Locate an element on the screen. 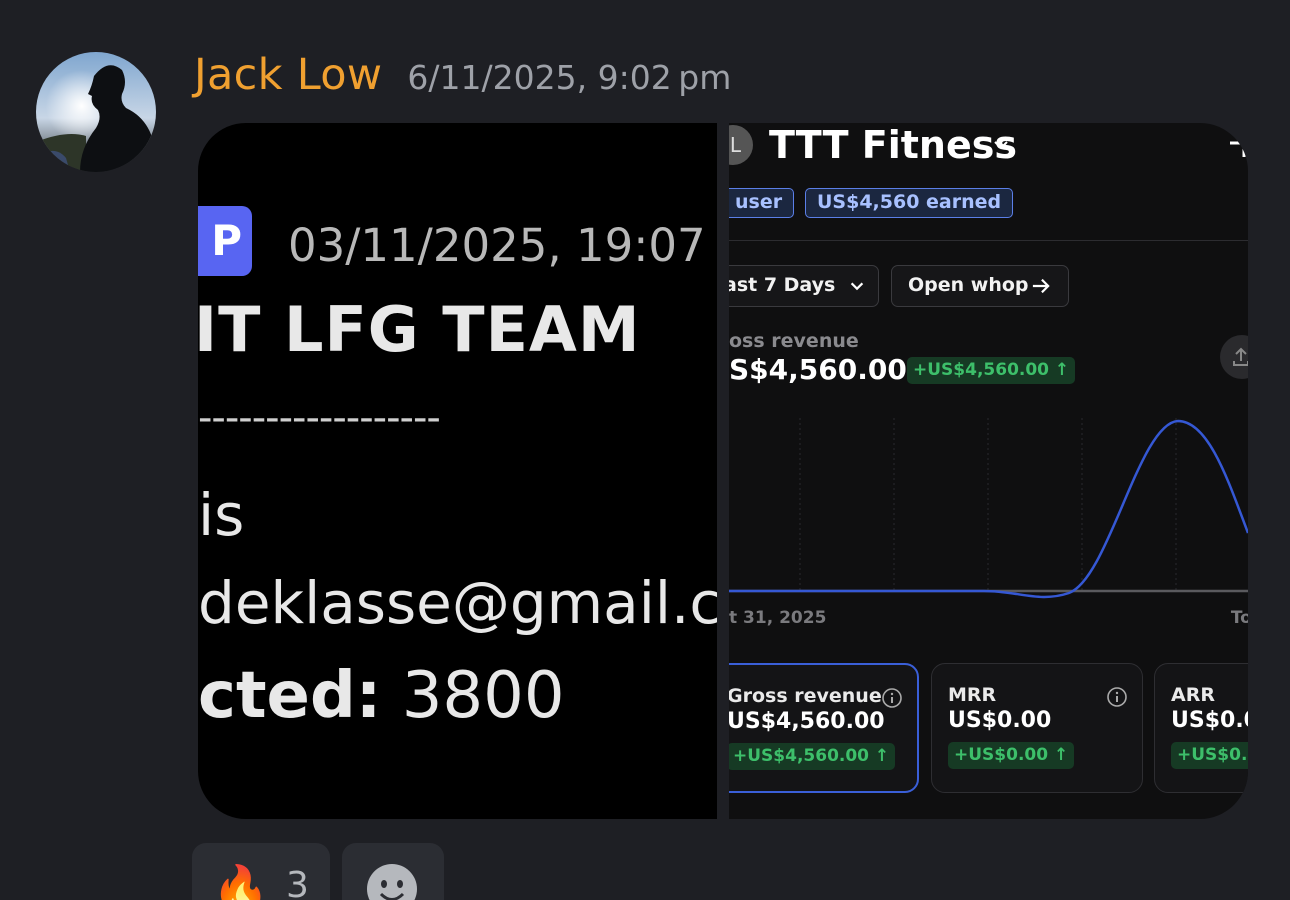  silhouette-avatar-icon is located at coordinates (96, 112).